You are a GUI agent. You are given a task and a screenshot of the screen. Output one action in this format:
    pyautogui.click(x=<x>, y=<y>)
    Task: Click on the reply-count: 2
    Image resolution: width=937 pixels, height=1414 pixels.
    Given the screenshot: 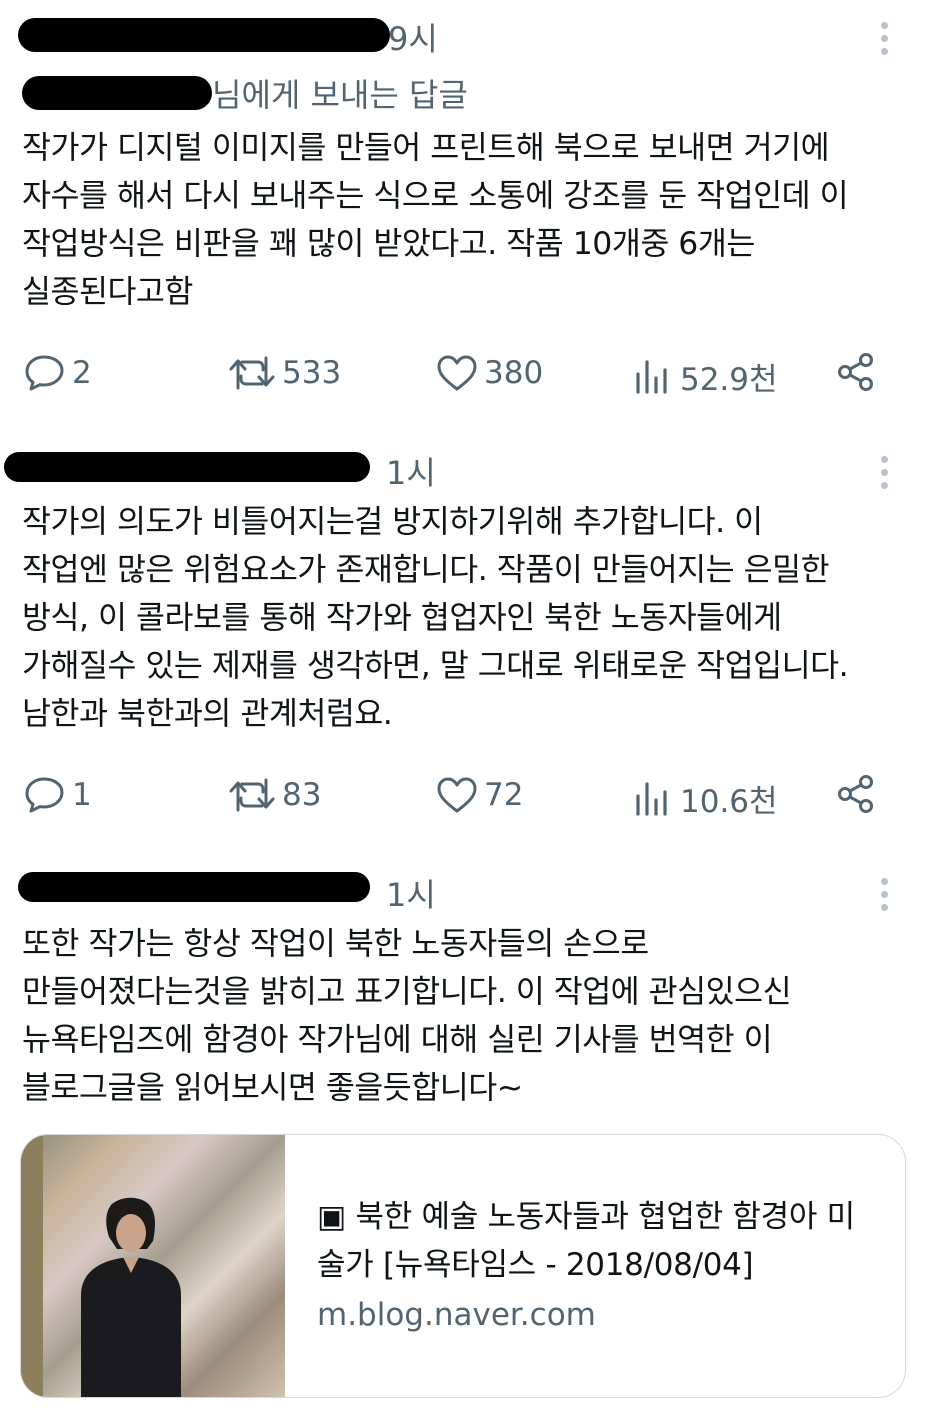 What is the action you would take?
    pyautogui.click(x=82, y=373)
    